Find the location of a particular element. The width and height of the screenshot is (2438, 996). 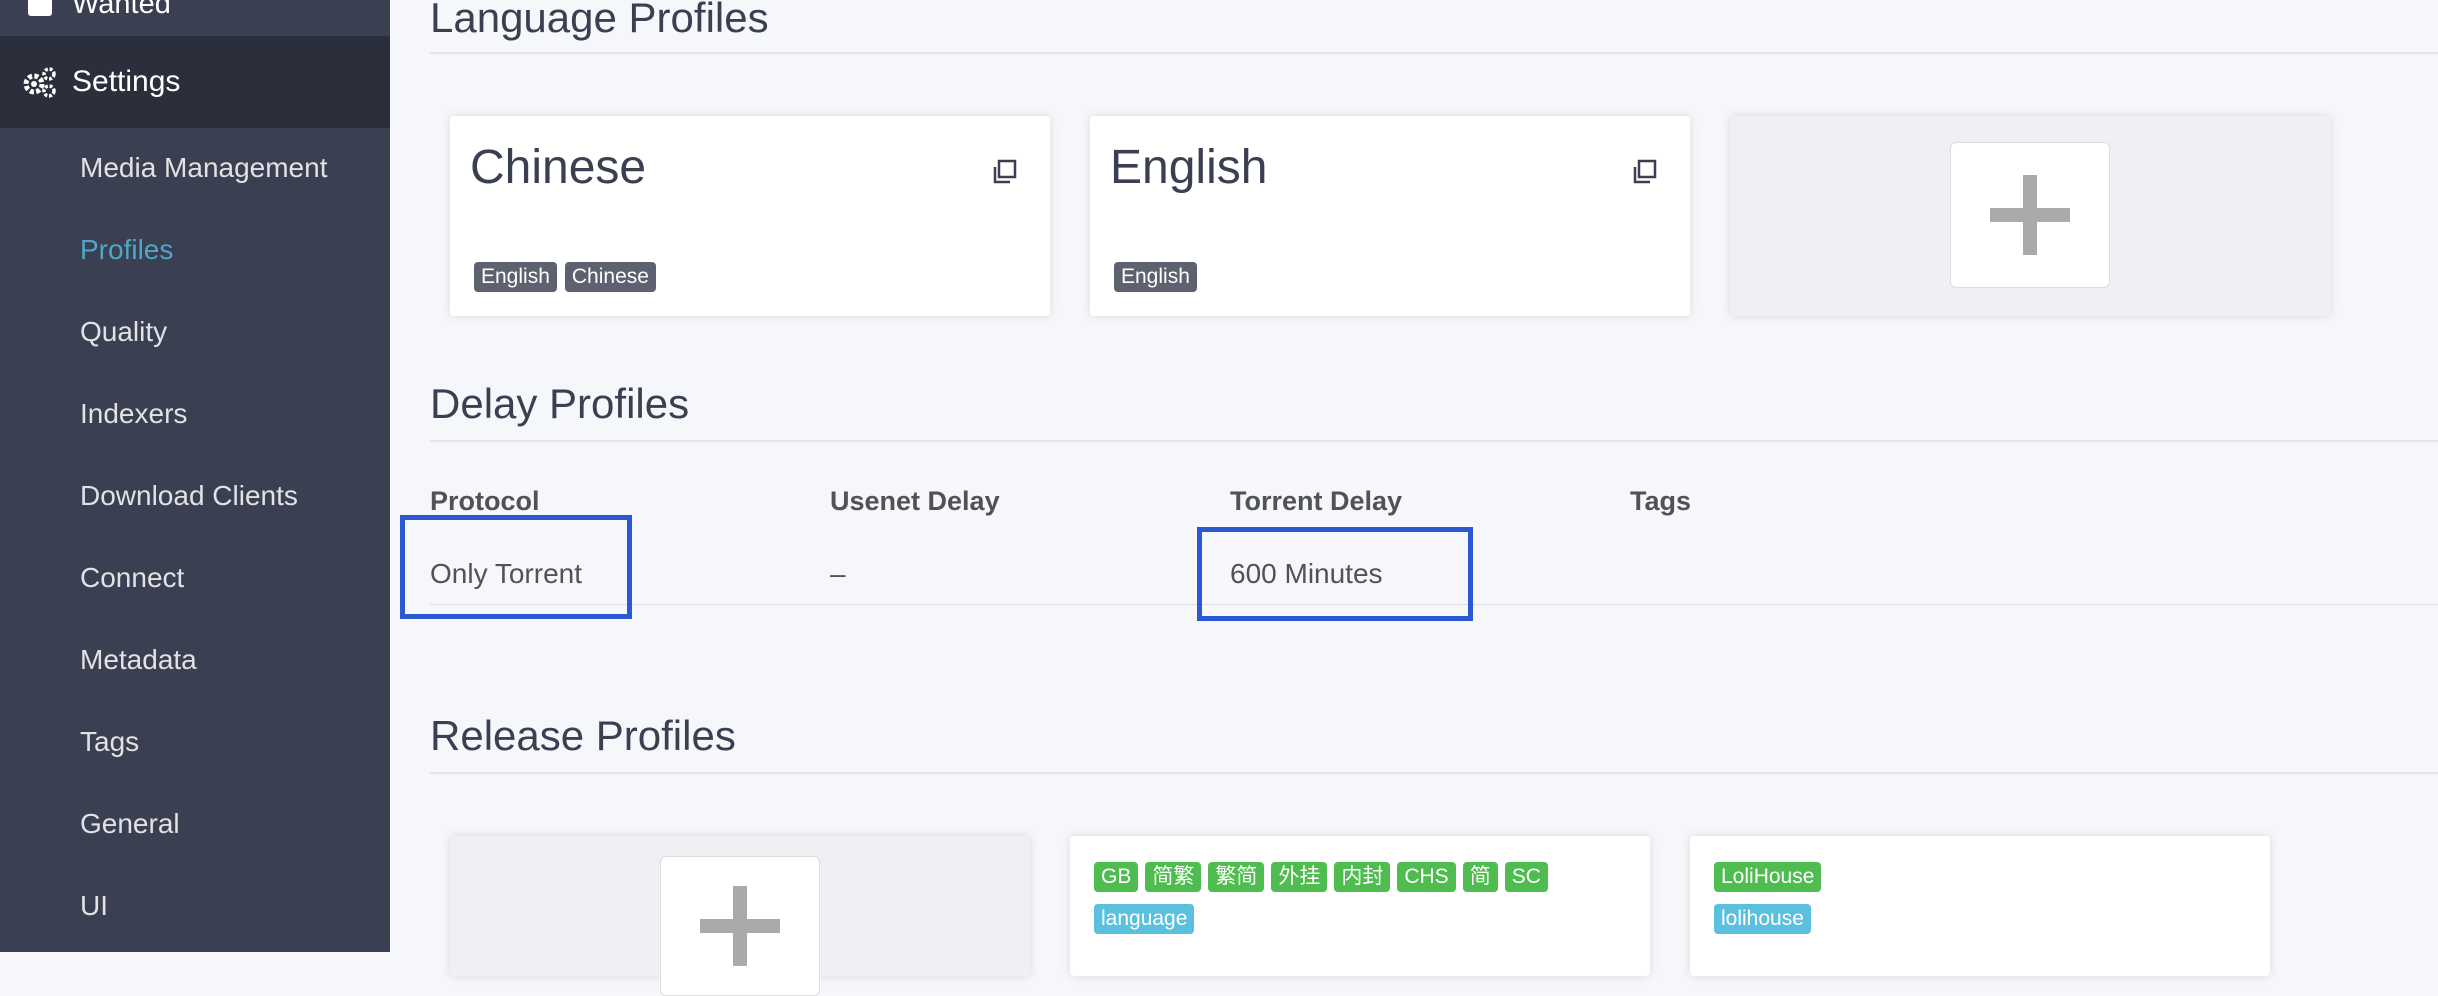

sidebar-item-quality: Quality is located at coordinates (123, 332).